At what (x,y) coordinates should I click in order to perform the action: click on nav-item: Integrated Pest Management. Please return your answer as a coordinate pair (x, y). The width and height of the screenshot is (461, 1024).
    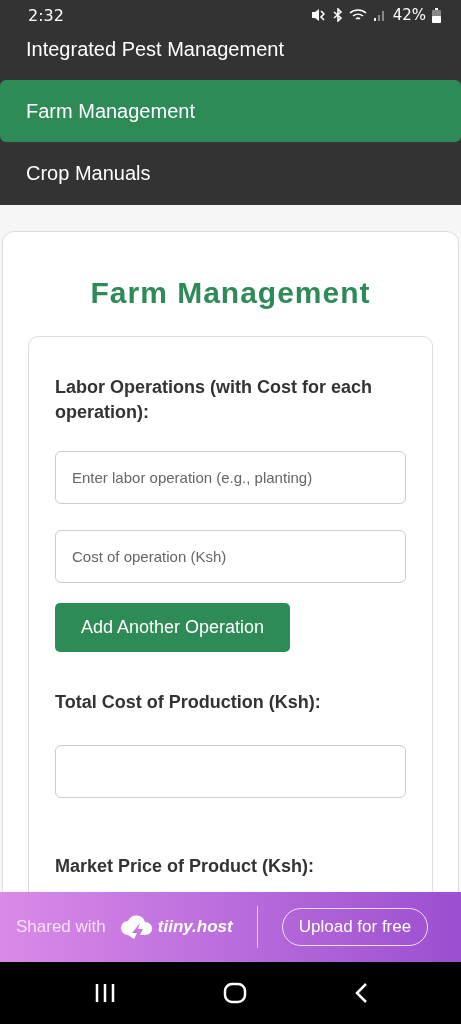
    Looking at the image, I should click on (230, 55).